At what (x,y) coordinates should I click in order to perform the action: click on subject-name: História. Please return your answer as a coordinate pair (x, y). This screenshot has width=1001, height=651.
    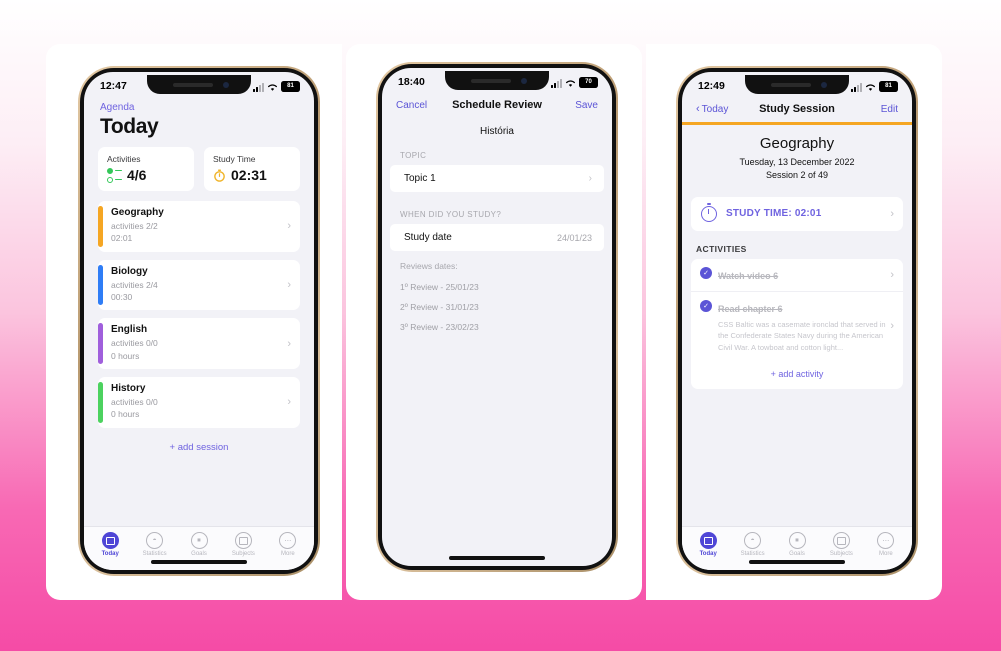
    Looking at the image, I should click on (497, 131).